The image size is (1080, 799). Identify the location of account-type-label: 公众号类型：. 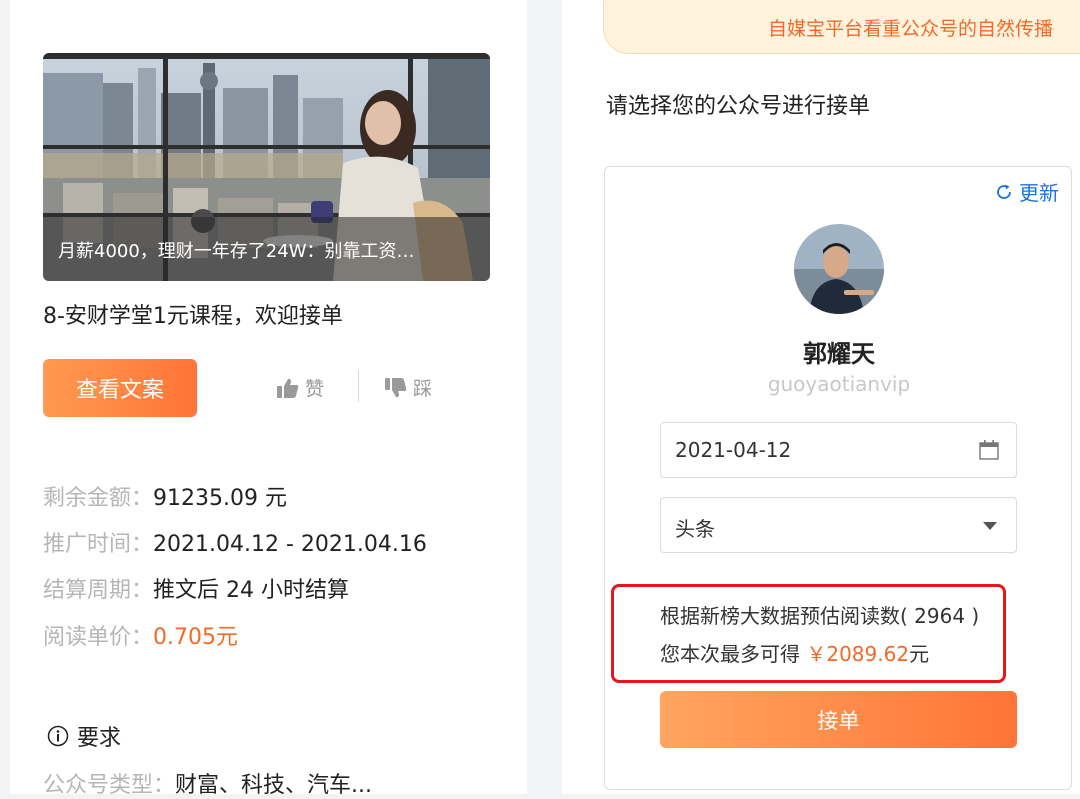
(109, 785).